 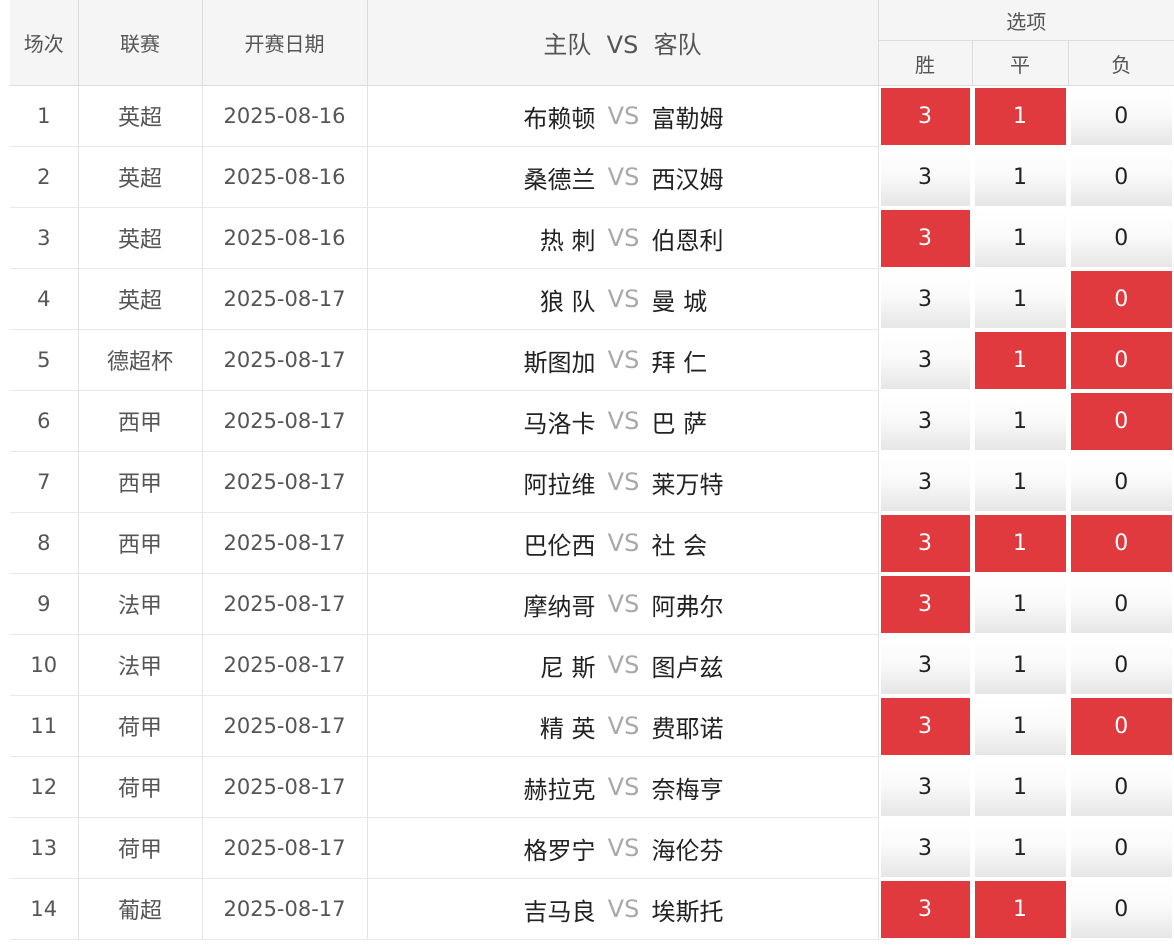 What do you see at coordinates (1026, 20) in the screenshot?
I see `header-options: 选项` at bounding box center [1026, 20].